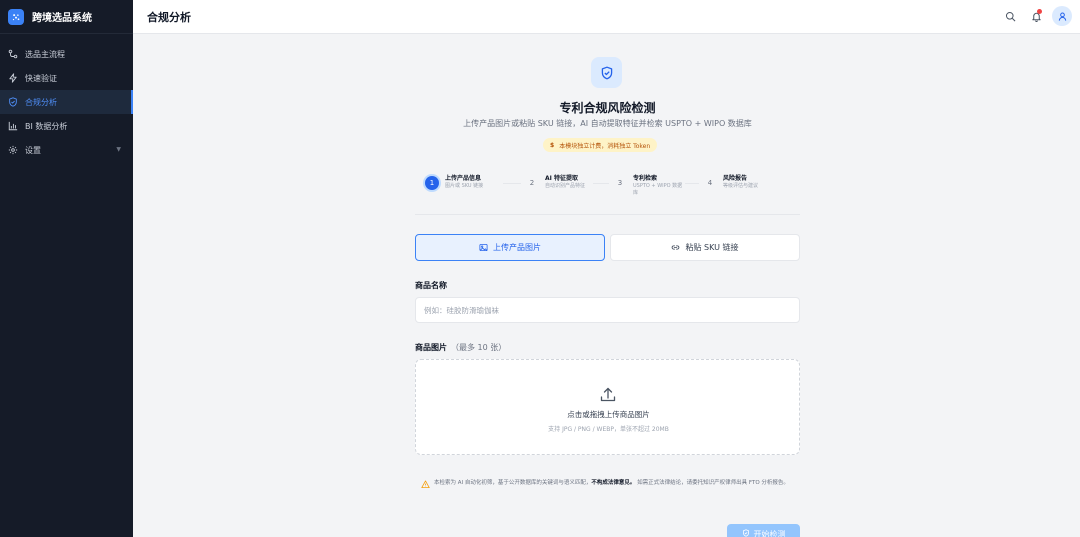 The height and width of the screenshot is (537, 1080). What do you see at coordinates (431, 285) in the screenshot?
I see `product-name-label: 商品名称` at bounding box center [431, 285].